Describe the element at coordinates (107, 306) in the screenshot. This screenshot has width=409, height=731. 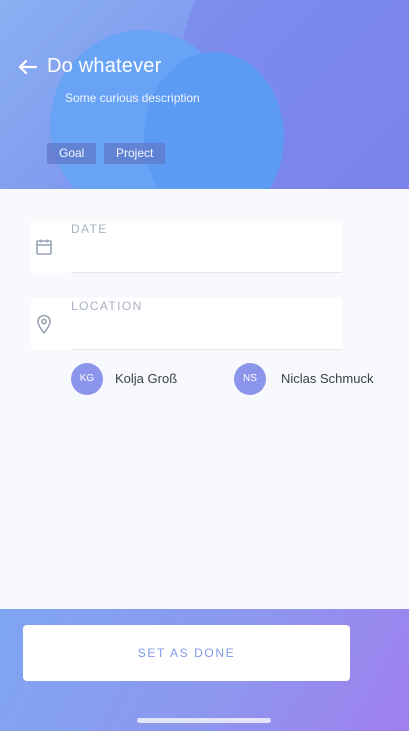
I see `location-label: LOCATION` at that location.